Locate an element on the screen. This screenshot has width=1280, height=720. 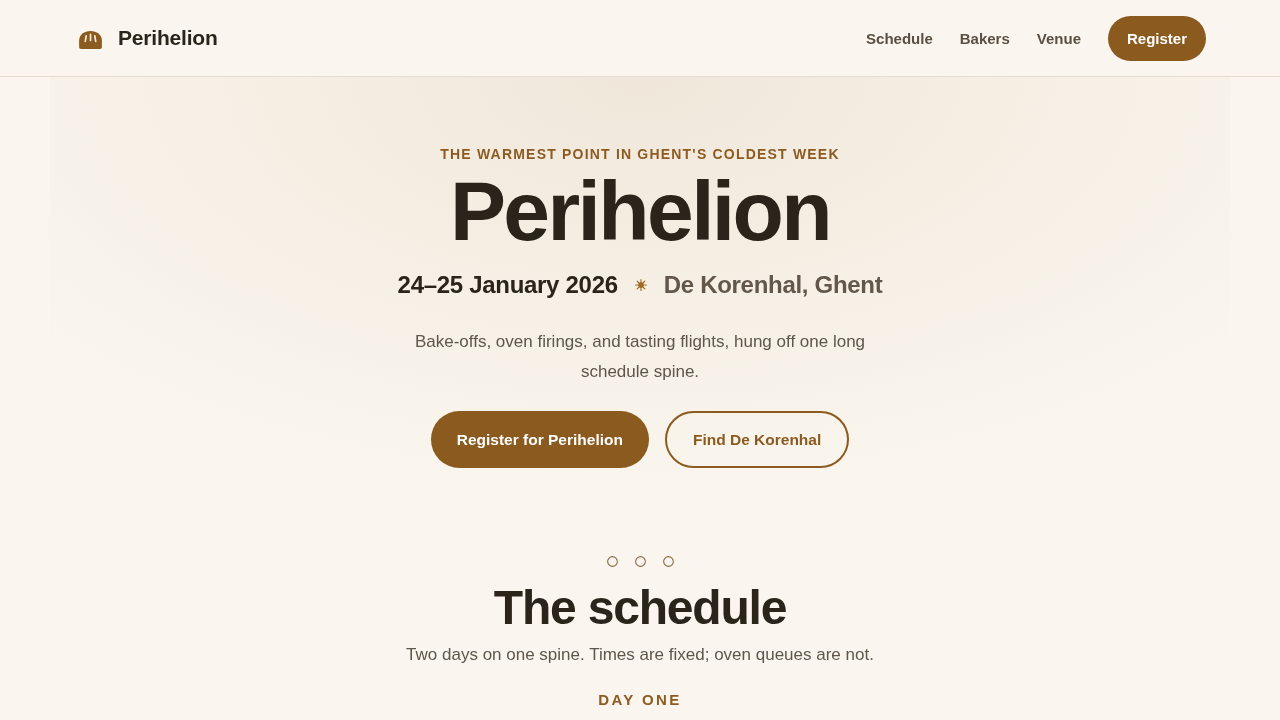
hero-eyebrow: THE WARMEST POINT IN GHENT'S COLDEST WEEK is located at coordinates (640, 154).